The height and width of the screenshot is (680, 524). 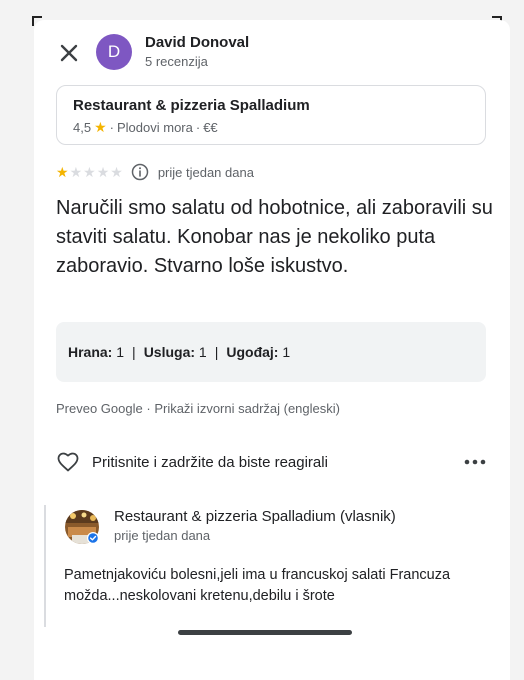 What do you see at coordinates (265, 632) in the screenshot?
I see `home-indicator` at bounding box center [265, 632].